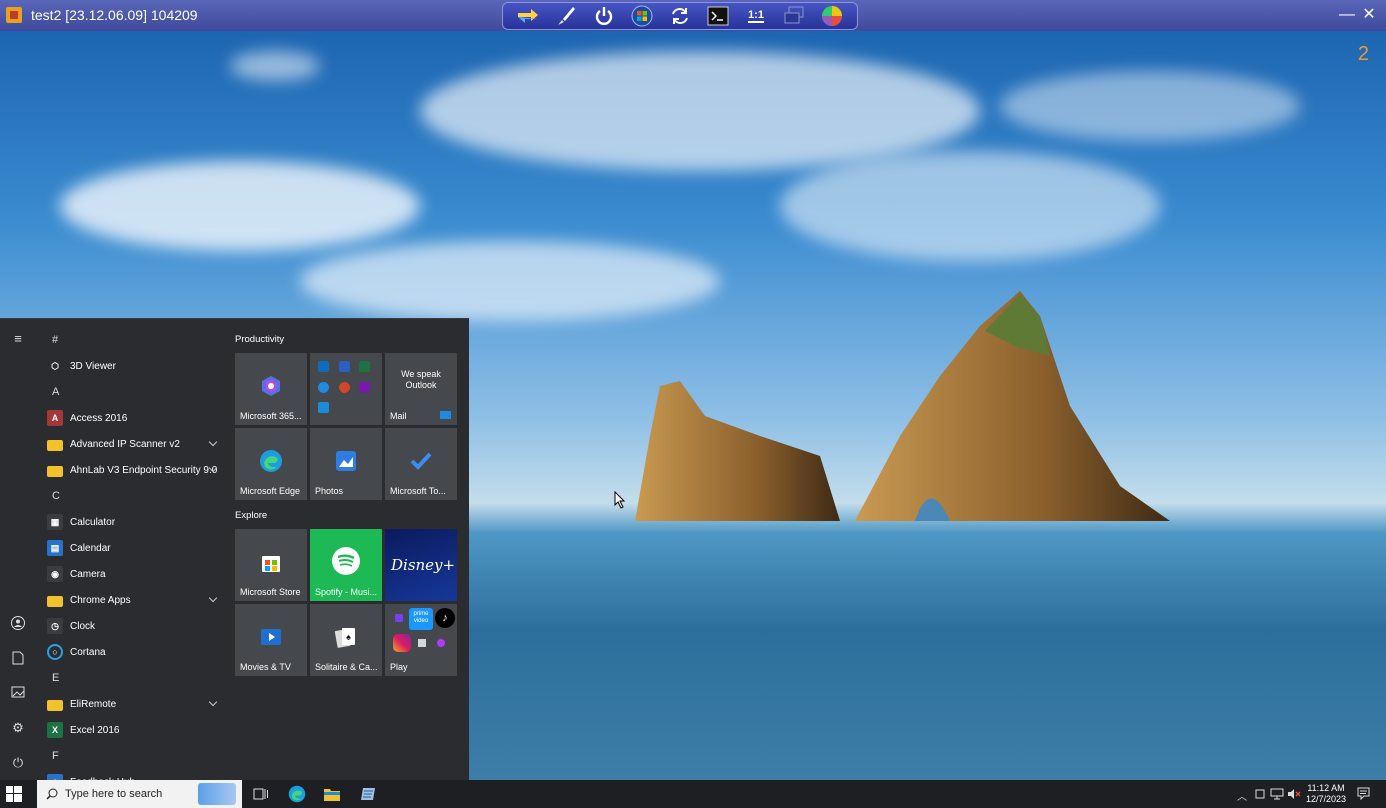 Image resolution: width=1386 pixels, height=808 pixels. Describe the element at coordinates (323, 387) in the screenshot. I see `onedrive-icon` at that location.